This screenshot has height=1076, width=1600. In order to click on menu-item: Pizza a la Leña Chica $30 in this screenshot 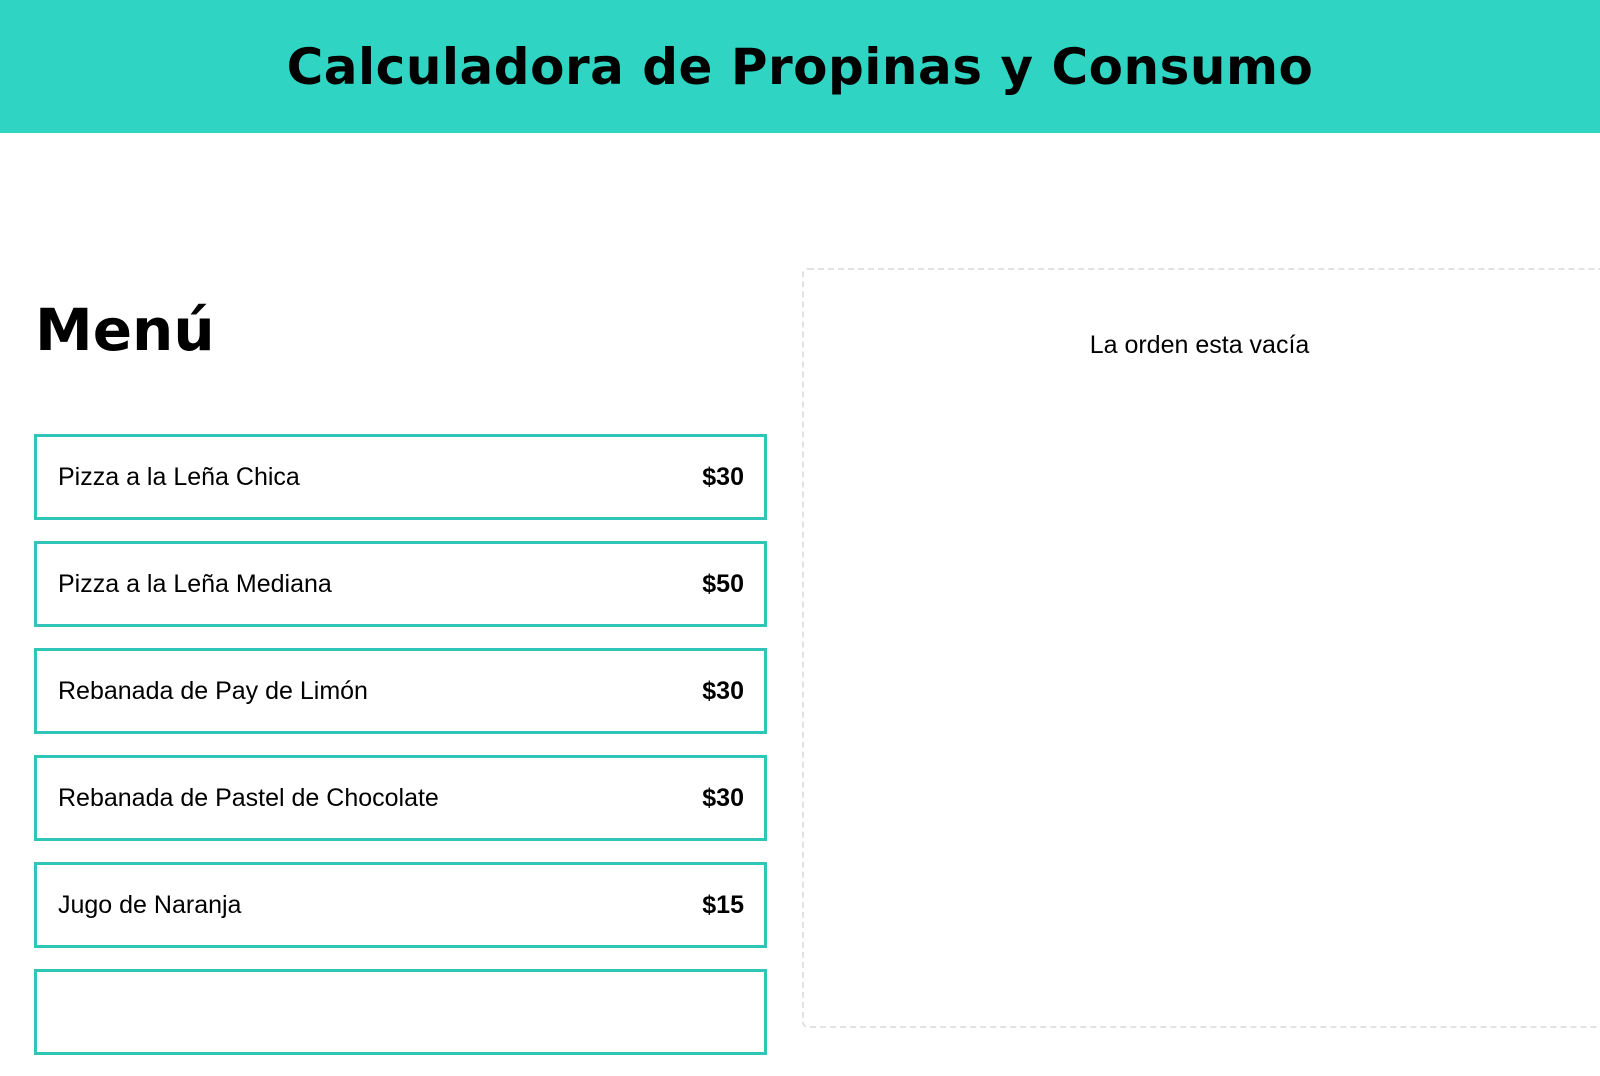, I will do `click(400, 477)`.